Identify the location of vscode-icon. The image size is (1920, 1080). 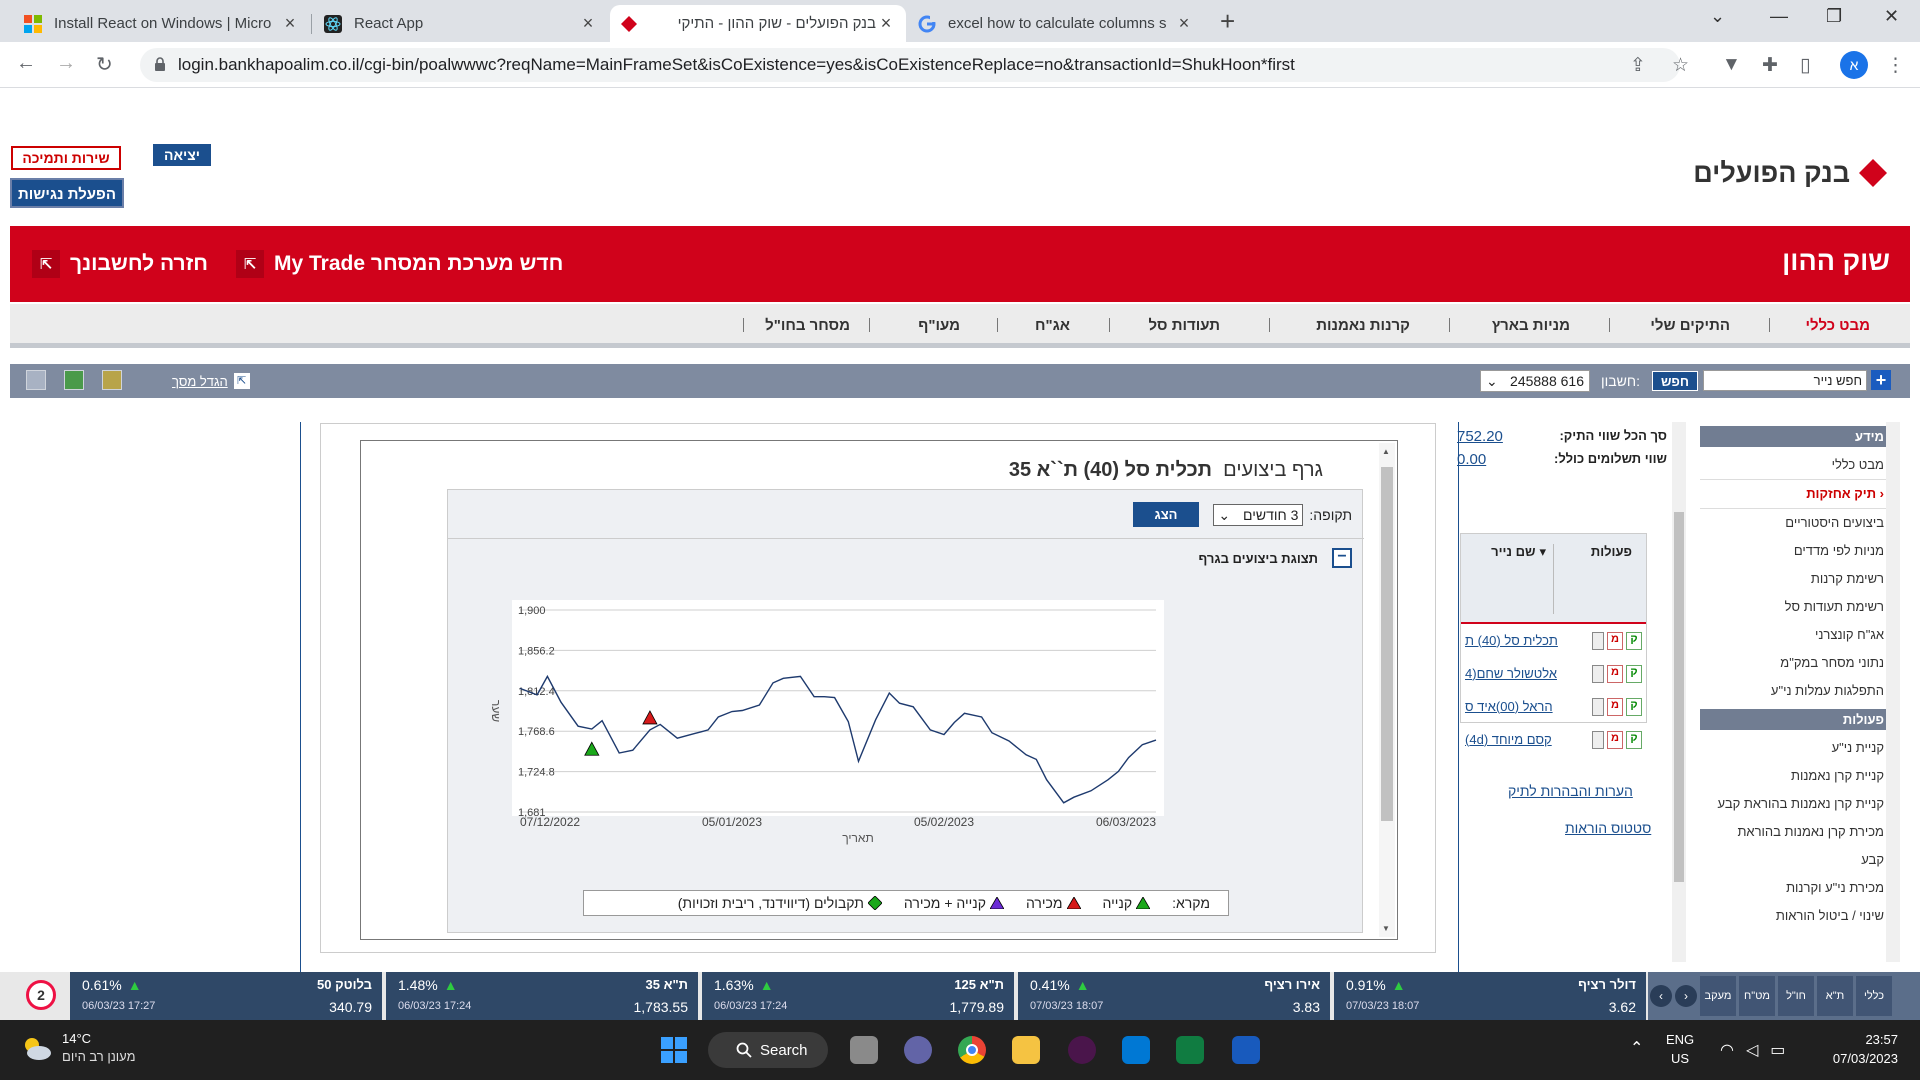
(1136, 1050).